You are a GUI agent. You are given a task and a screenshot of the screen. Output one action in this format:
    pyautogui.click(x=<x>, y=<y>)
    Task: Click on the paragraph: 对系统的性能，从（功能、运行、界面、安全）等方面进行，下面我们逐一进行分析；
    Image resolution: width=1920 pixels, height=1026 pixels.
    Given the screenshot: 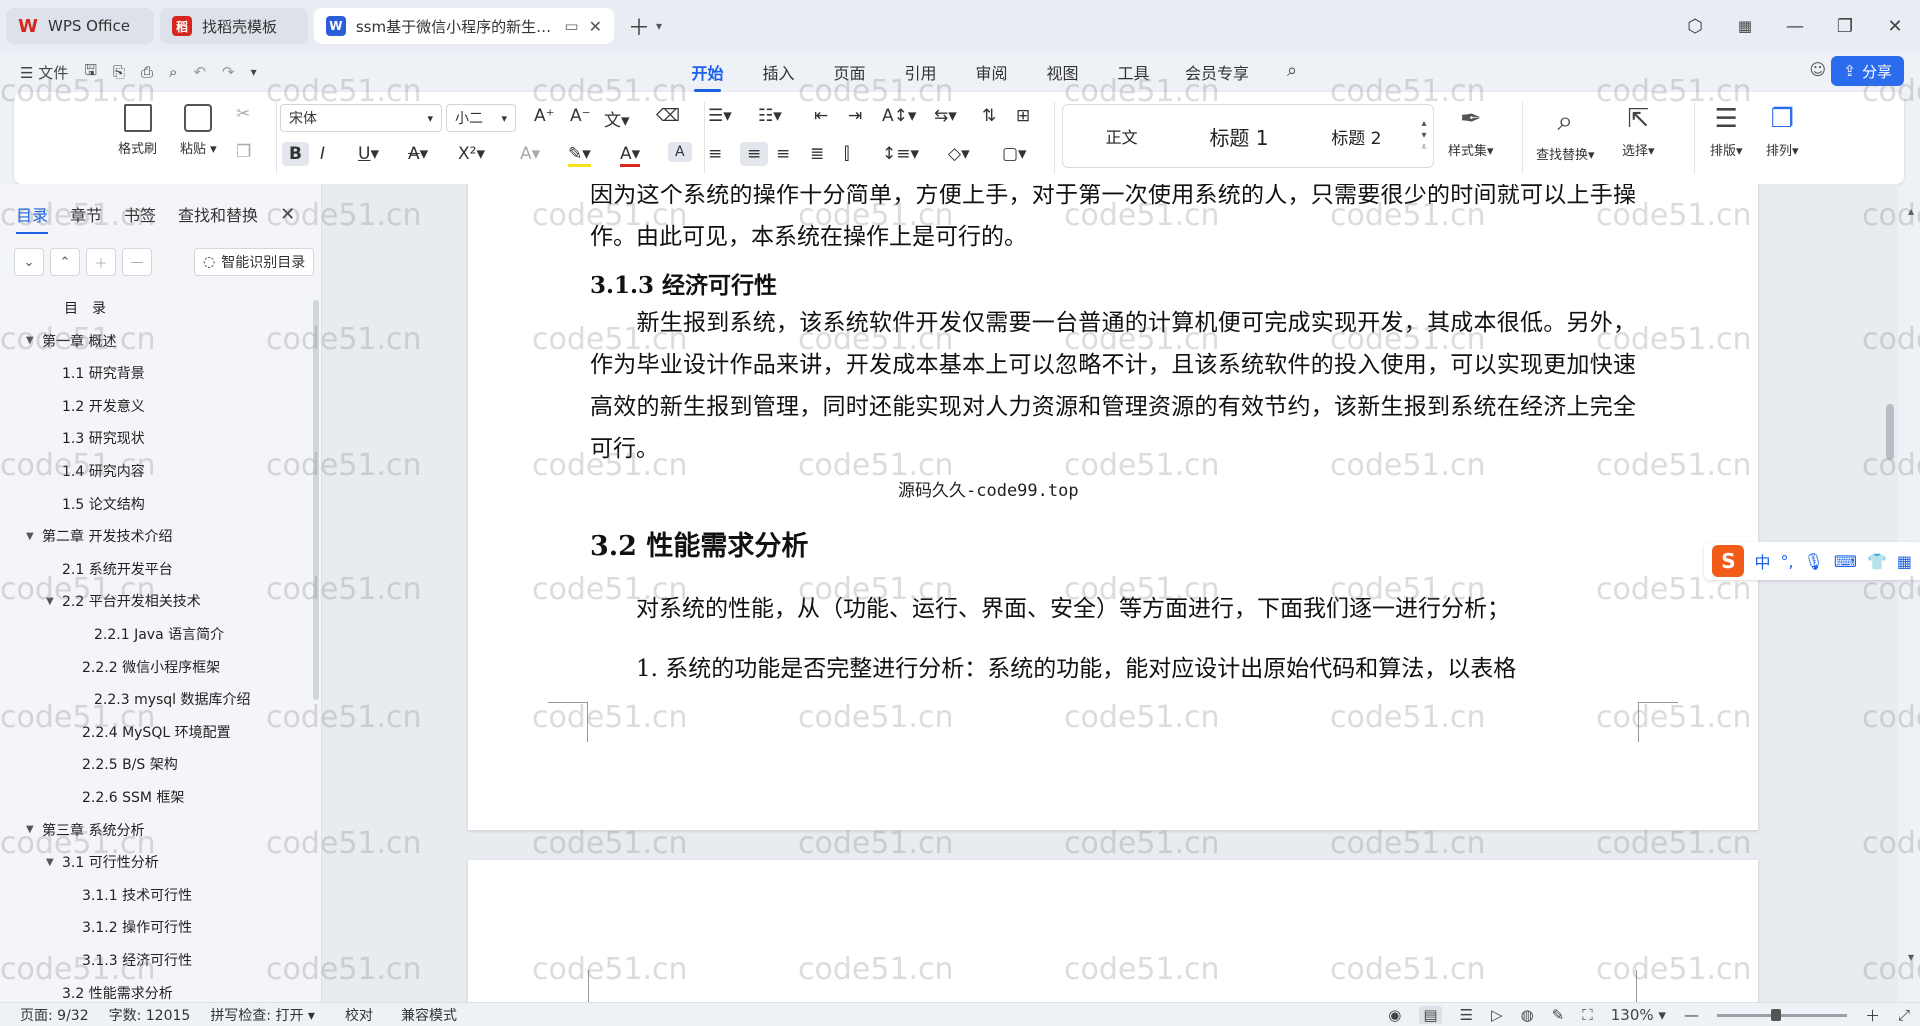 What is the action you would take?
    pyautogui.click(x=1113, y=609)
    